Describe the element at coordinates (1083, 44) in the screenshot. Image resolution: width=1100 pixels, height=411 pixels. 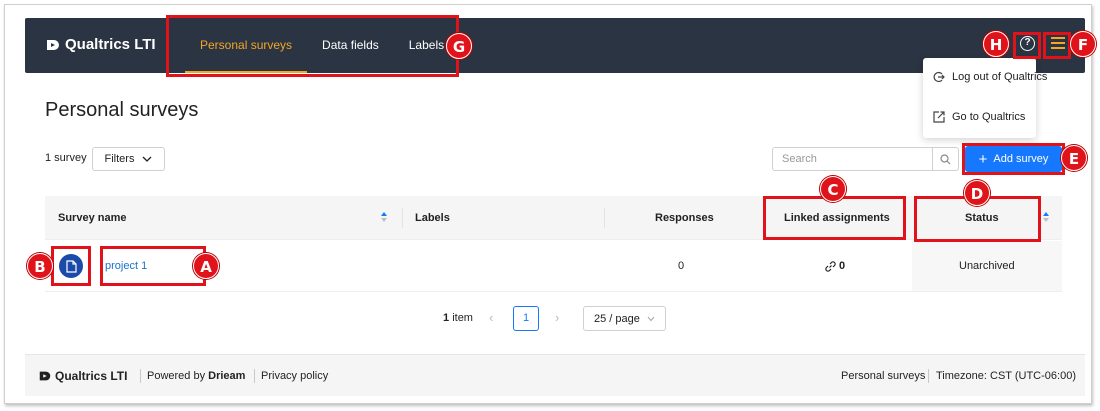
I see `annotation-badge-f: F` at that location.